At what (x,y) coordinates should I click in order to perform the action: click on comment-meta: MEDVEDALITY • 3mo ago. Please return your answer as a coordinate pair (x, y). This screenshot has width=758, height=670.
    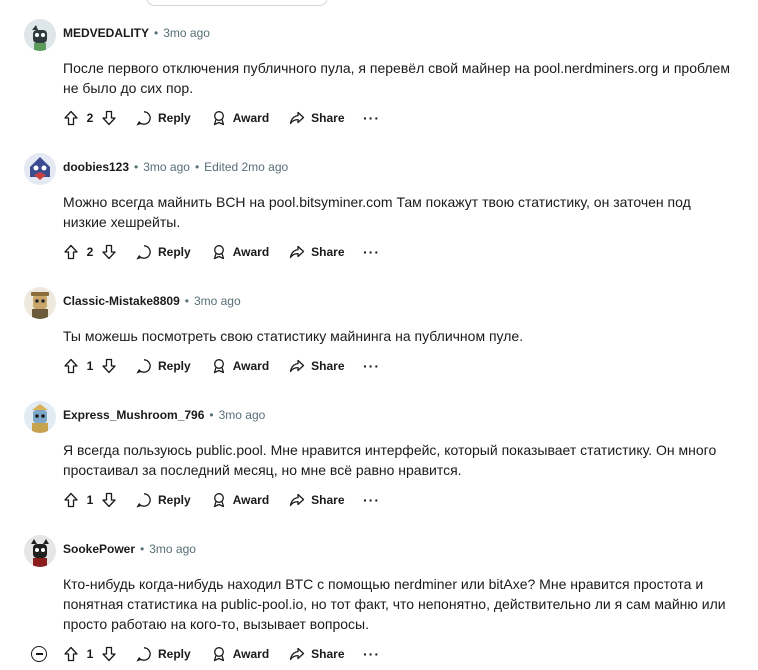
    Looking at the image, I should click on (136, 33).